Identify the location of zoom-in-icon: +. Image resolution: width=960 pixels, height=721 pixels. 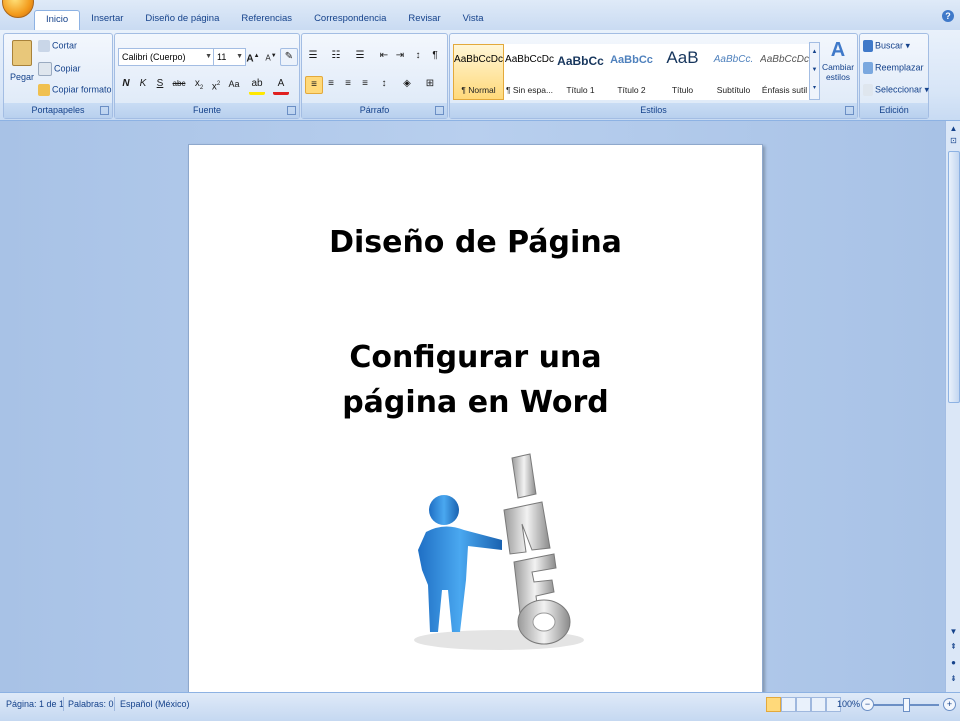
(949, 704).